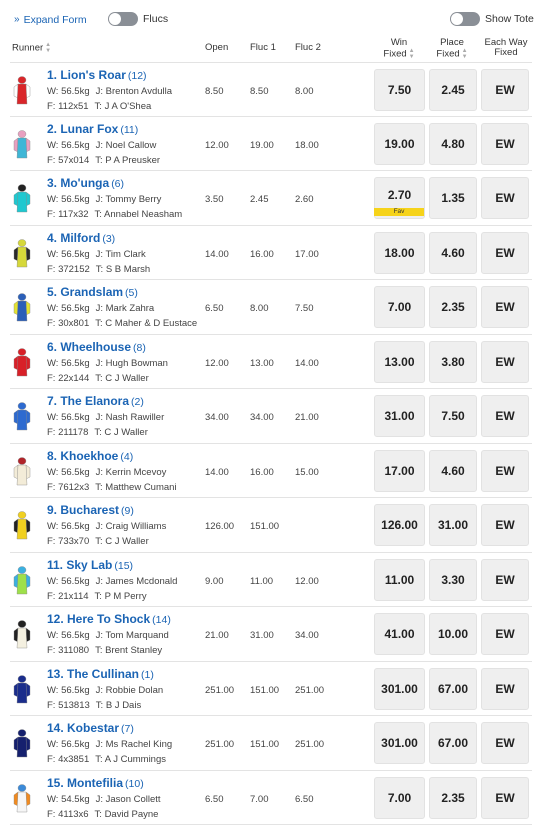  What do you see at coordinates (262, 472) in the screenshot?
I see `fluc1-odds: 16.00` at bounding box center [262, 472].